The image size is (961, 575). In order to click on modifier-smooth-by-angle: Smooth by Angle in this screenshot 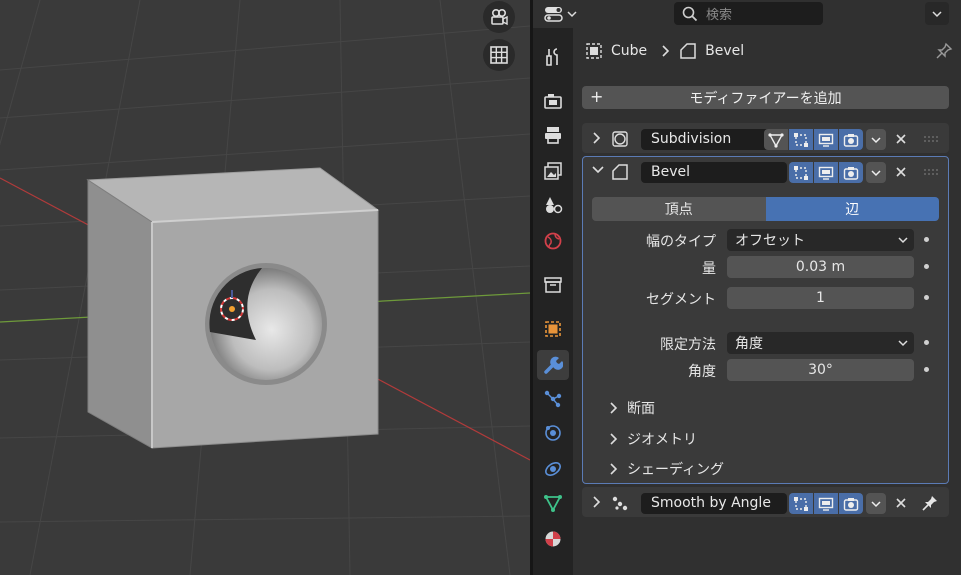, I will do `click(765, 502)`.